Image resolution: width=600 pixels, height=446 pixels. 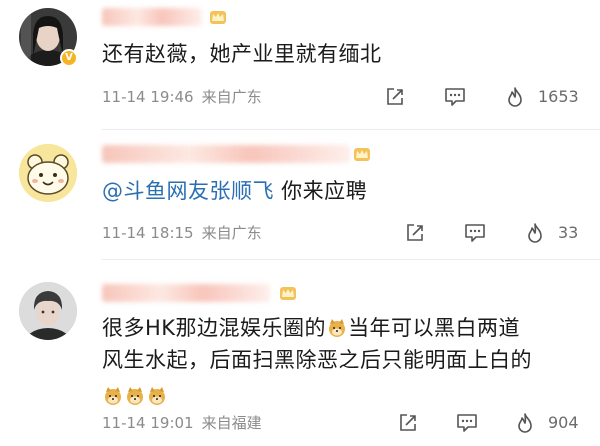 I want to click on like-count: 33, so click(x=568, y=232).